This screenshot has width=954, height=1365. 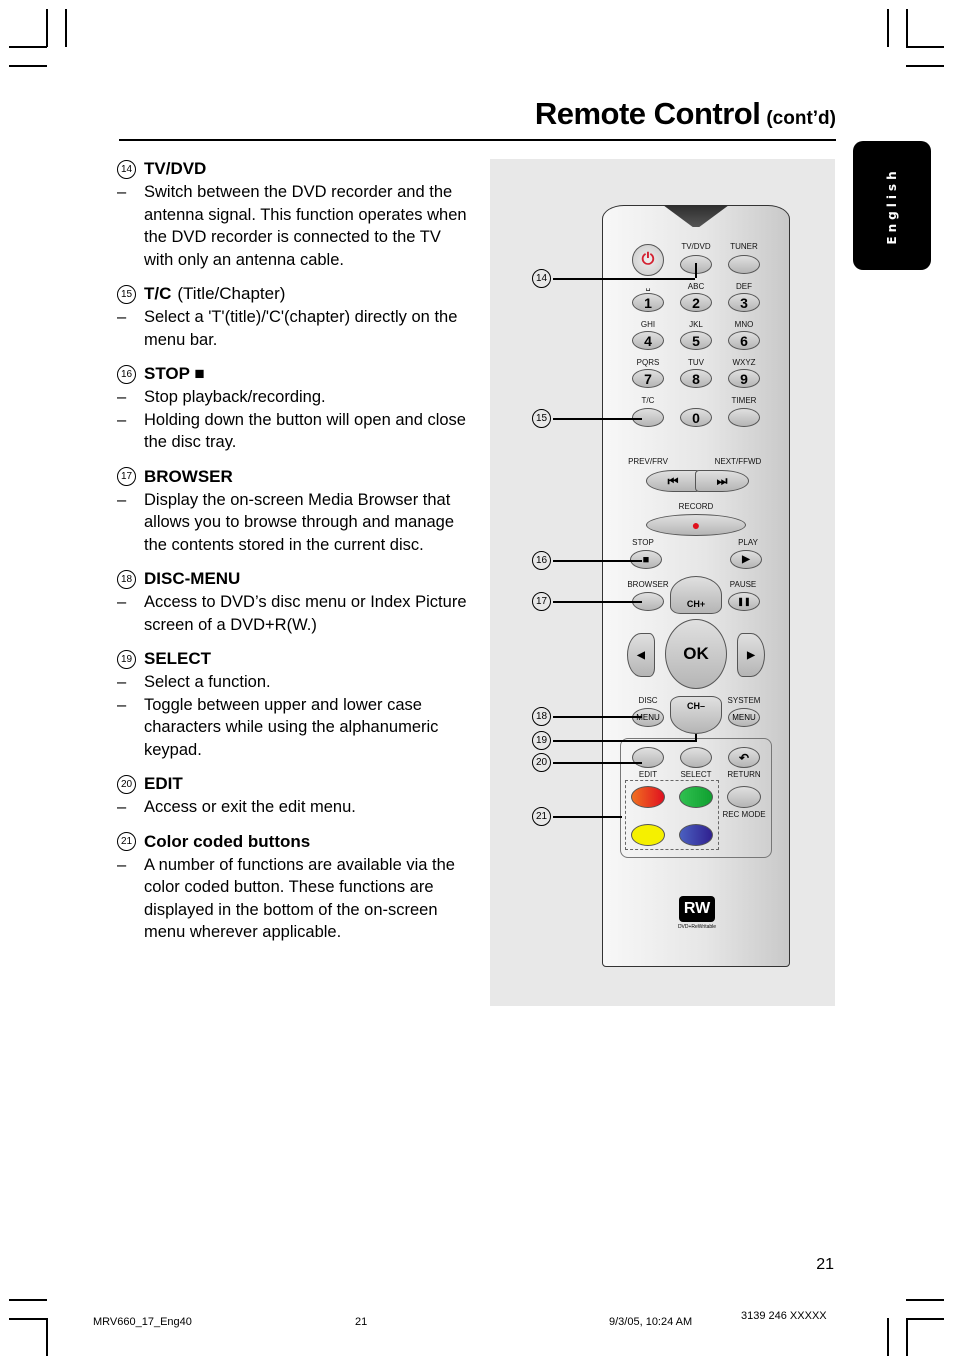 I want to click on item-bullet: – Access or exit the edit menu., so click(x=292, y=807).